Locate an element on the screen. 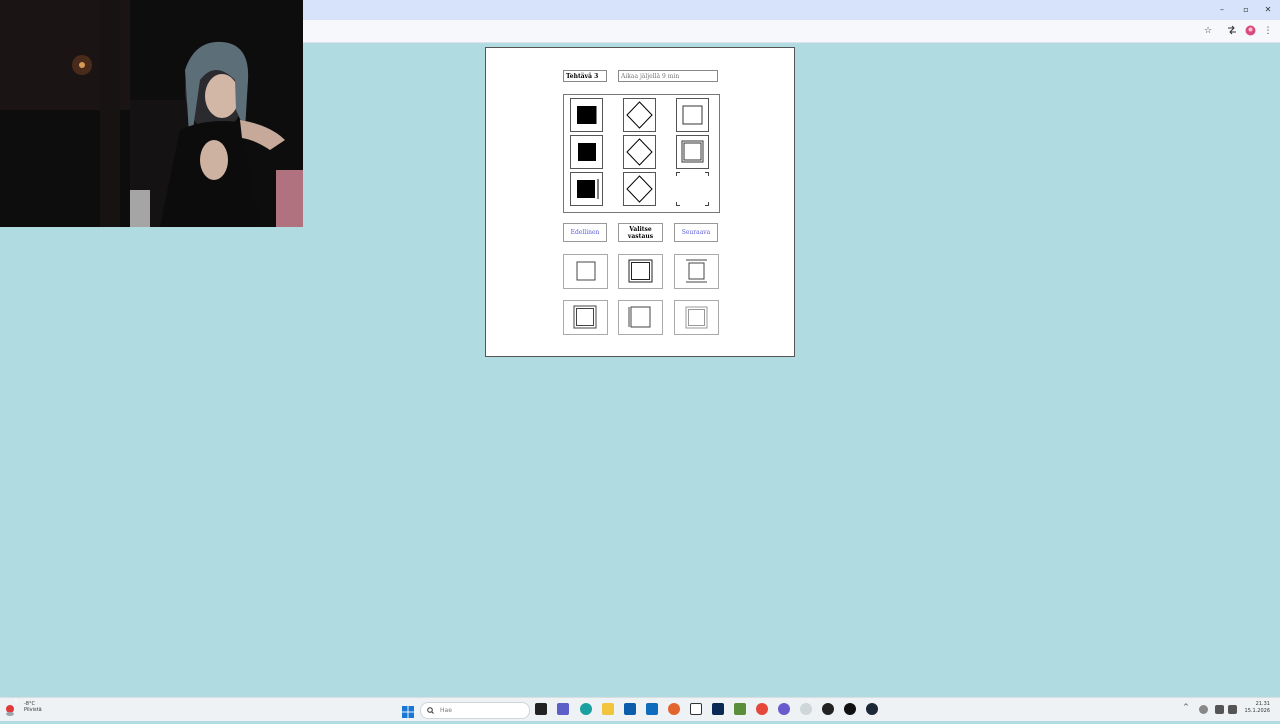 Image resolution: width=1280 pixels, height=724 pixels. wifi-icon is located at coordinates (1219, 709).